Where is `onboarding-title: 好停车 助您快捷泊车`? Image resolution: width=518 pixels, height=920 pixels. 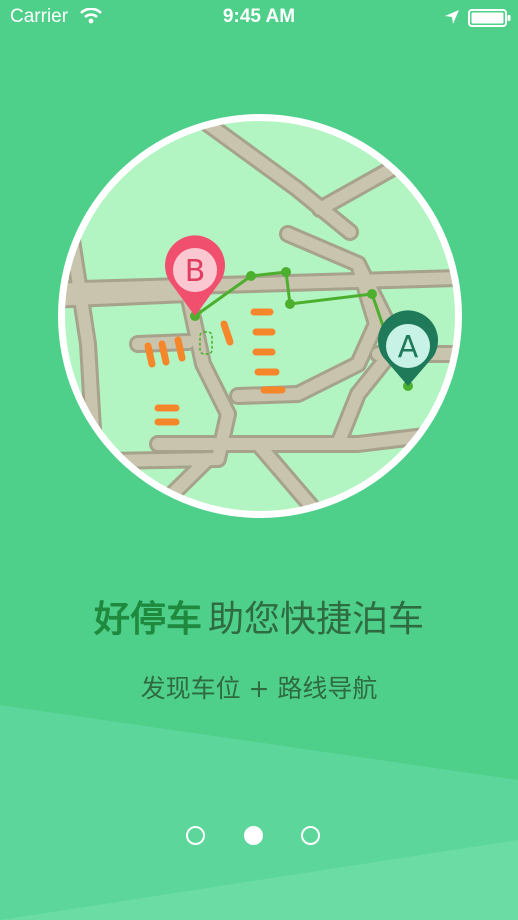
onboarding-title: 好停车 助您快捷泊车 is located at coordinates (259, 616).